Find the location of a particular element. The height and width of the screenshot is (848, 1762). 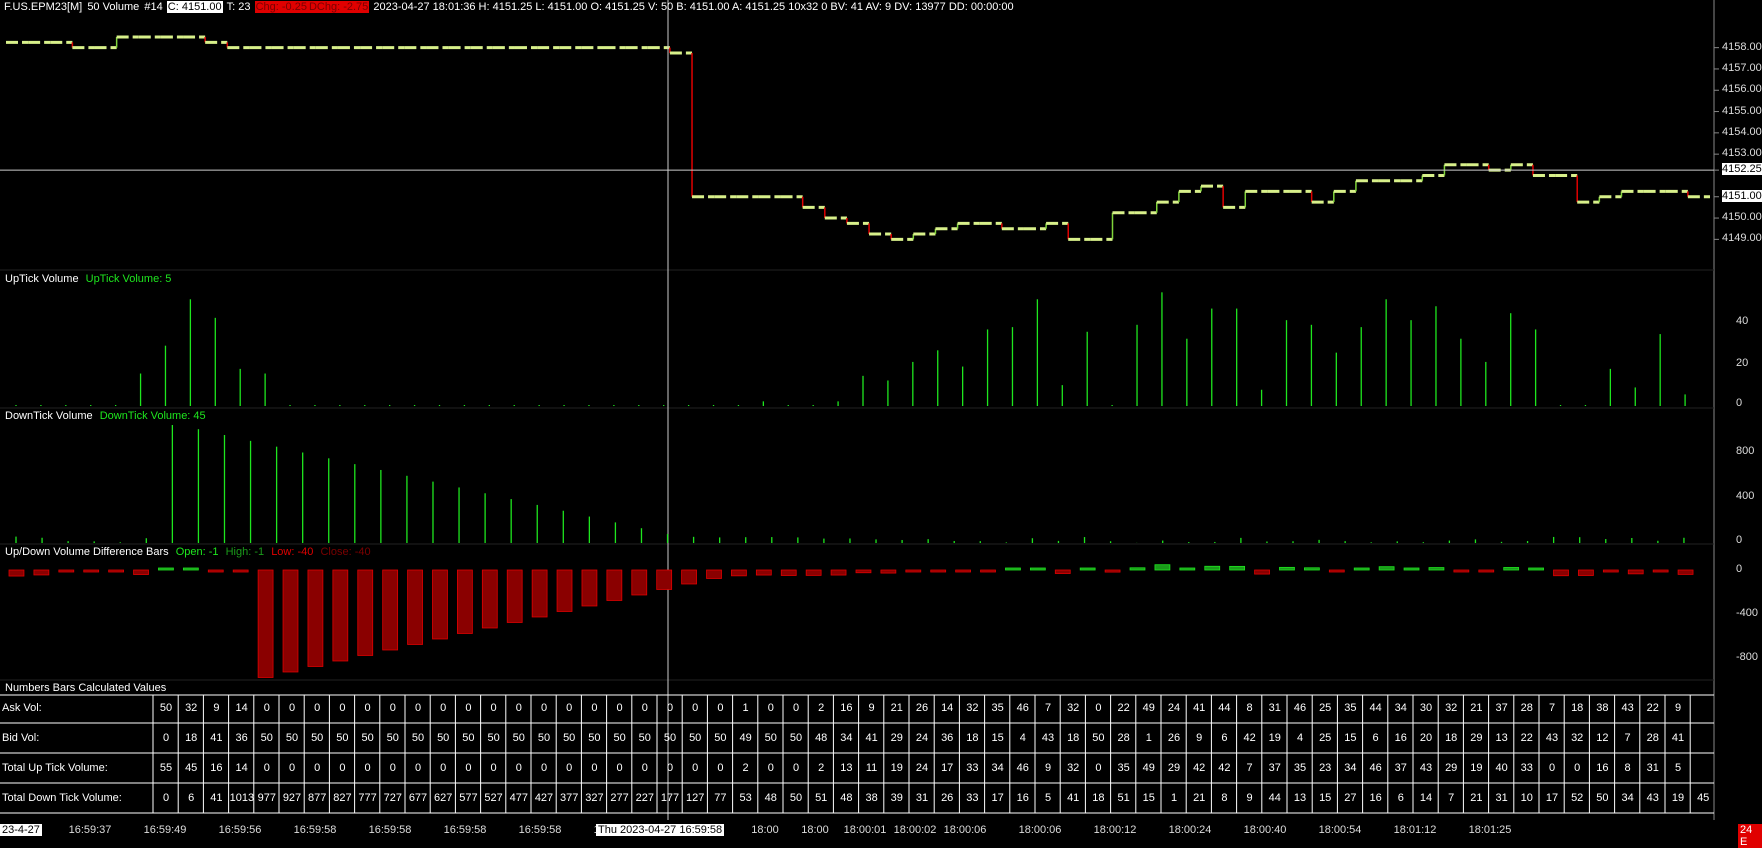

right-tag: 24 E is located at coordinates (1750, 836).